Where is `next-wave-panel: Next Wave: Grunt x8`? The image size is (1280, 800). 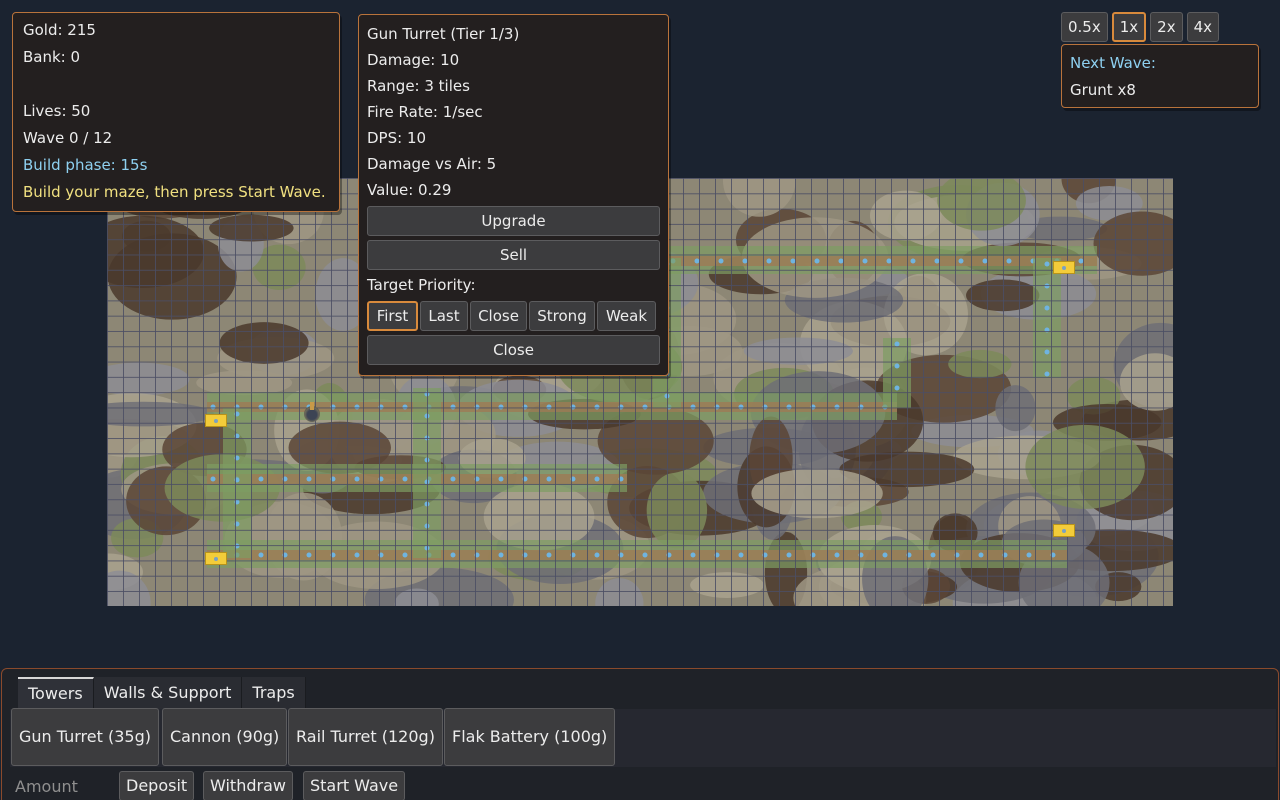
next-wave-panel: Next Wave: Grunt x8 is located at coordinates (1160, 76).